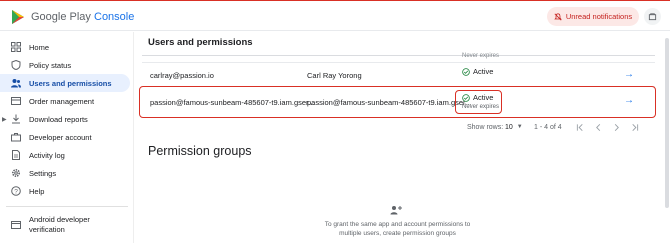 The height and width of the screenshot is (243, 670). What do you see at coordinates (334, 75) in the screenshot?
I see `user-name: Carl Ray Yorong` at bounding box center [334, 75].